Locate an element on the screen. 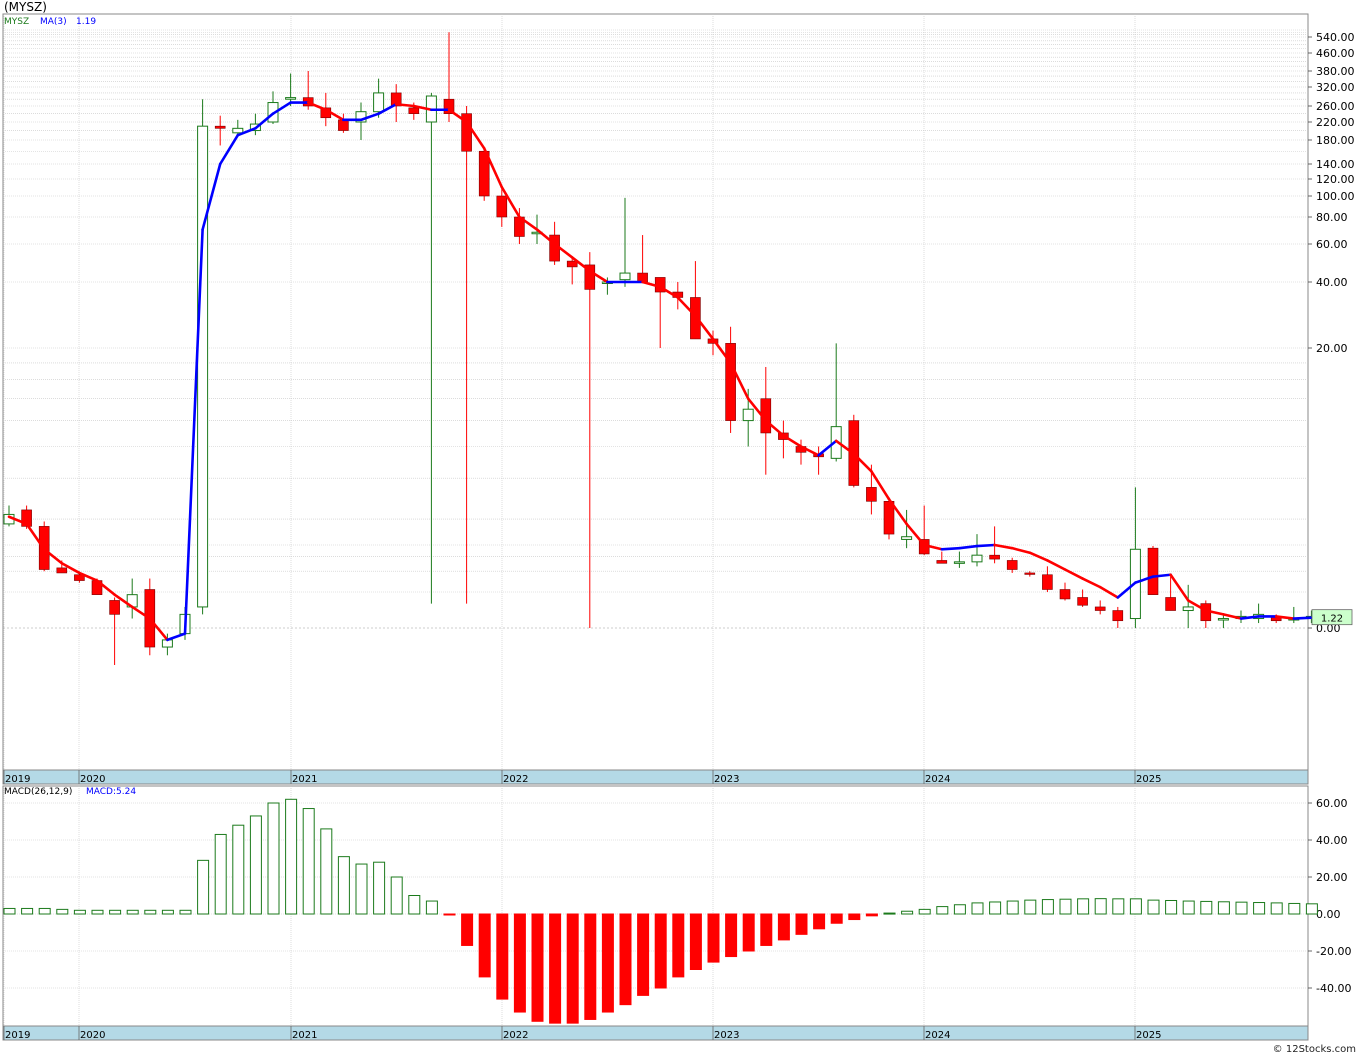 The height and width of the screenshot is (1056, 1360). x-tick-label: 2022 is located at coordinates (515, 779).